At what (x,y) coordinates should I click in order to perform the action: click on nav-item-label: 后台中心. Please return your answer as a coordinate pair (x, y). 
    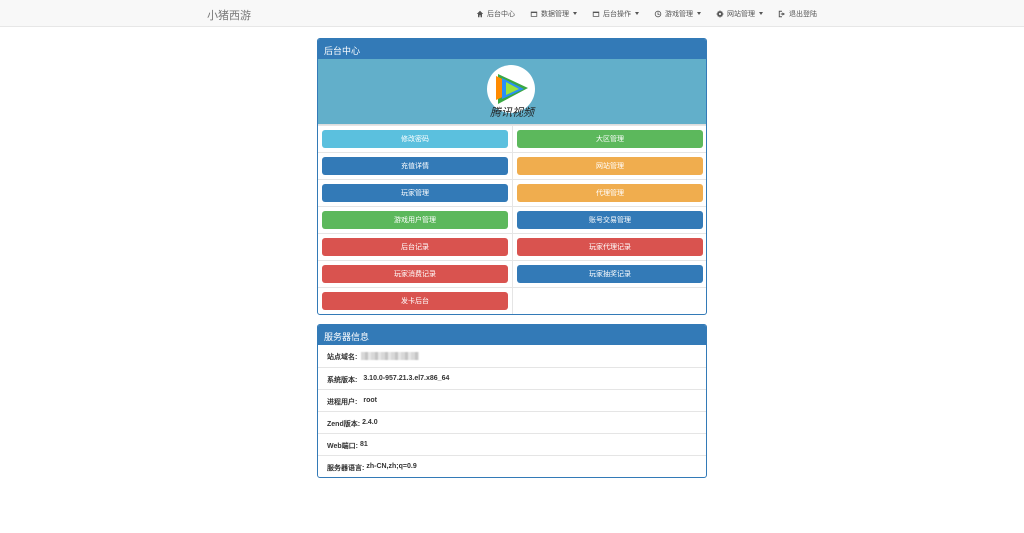
    Looking at the image, I should click on (501, 14).